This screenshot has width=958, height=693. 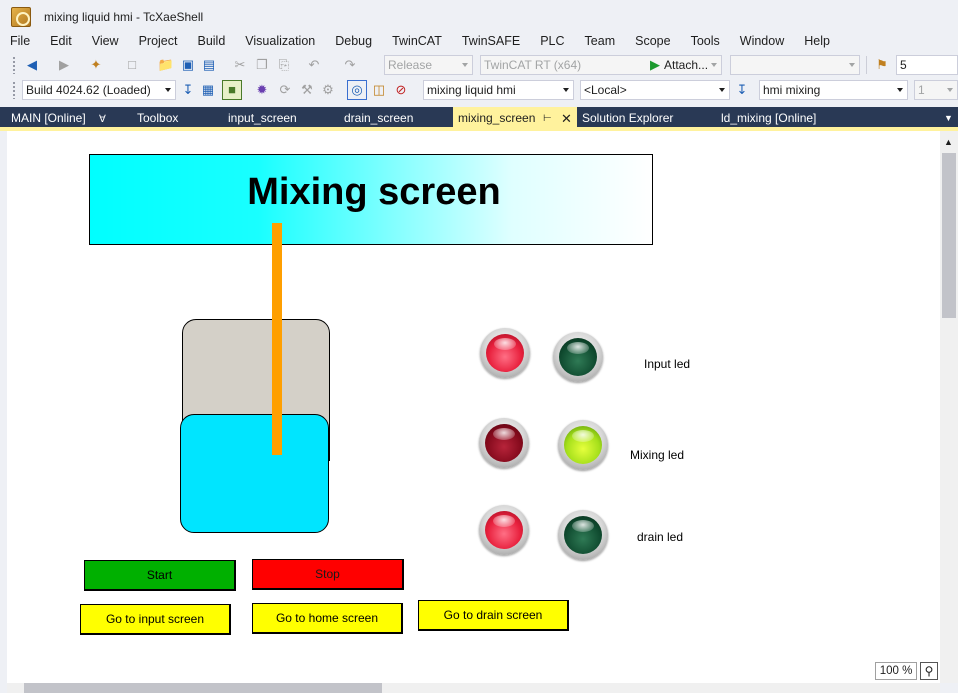 What do you see at coordinates (378, 118) in the screenshot?
I see `tab-drain-screen: drain_screen` at bounding box center [378, 118].